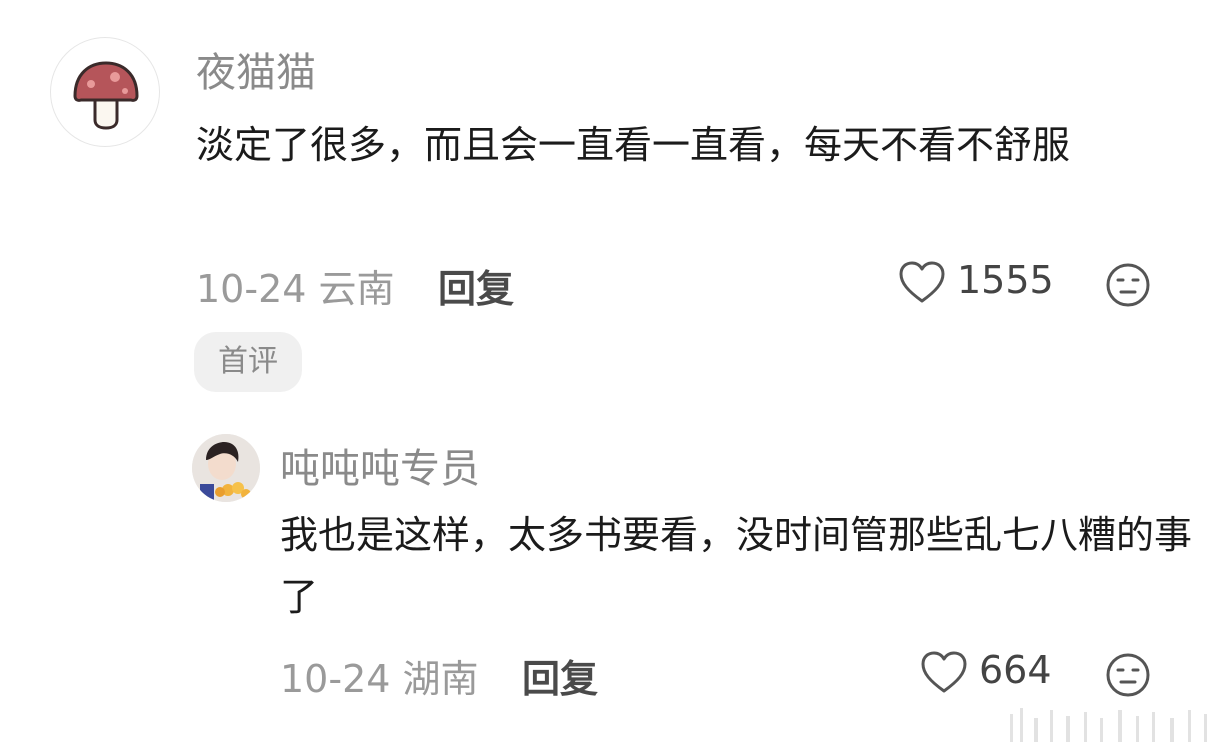 This screenshot has width=1224, height=749. I want to click on like-count: 1555, so click(1005, 280).